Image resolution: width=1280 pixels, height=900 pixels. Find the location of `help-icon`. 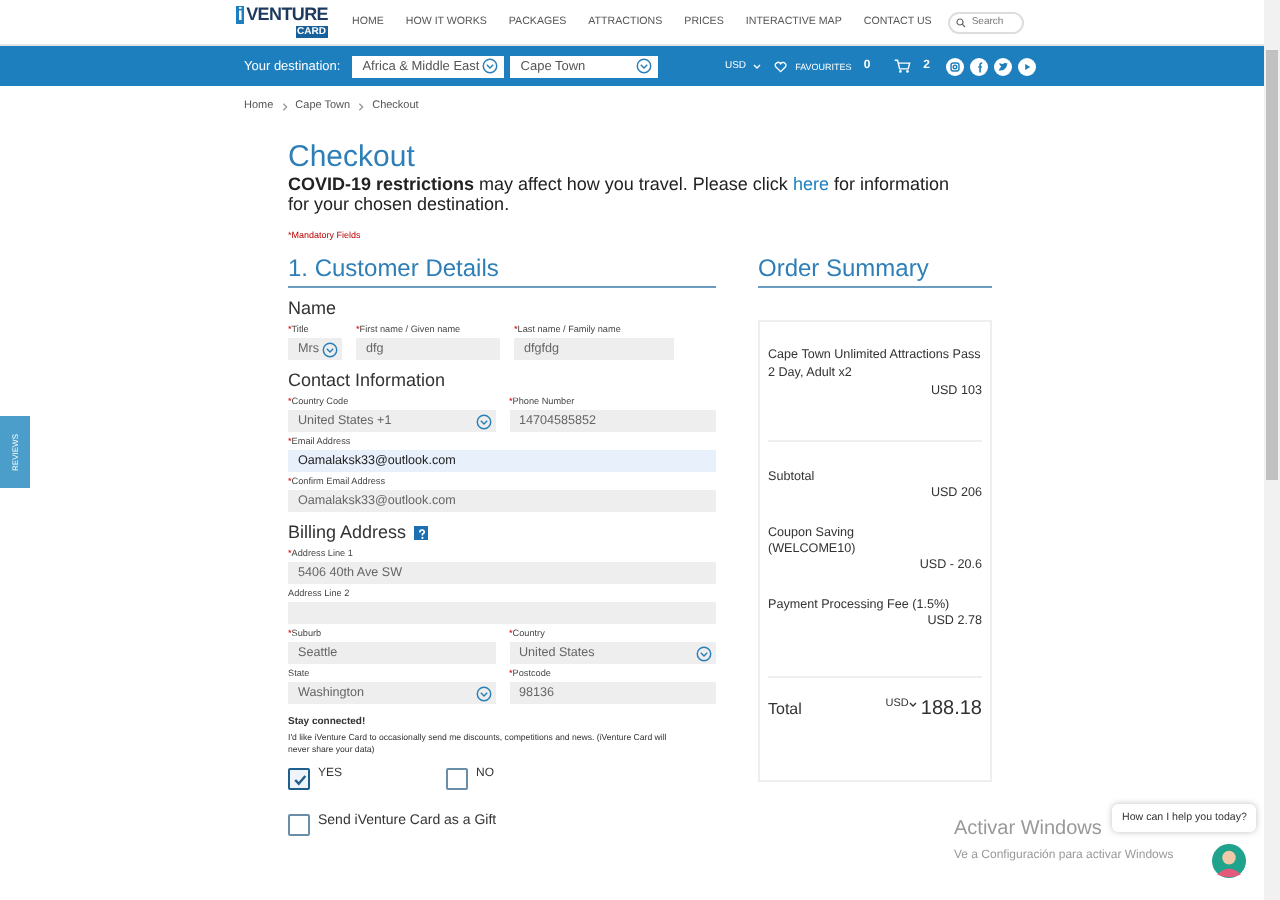

help-icon is located at coordinates (421, 533).